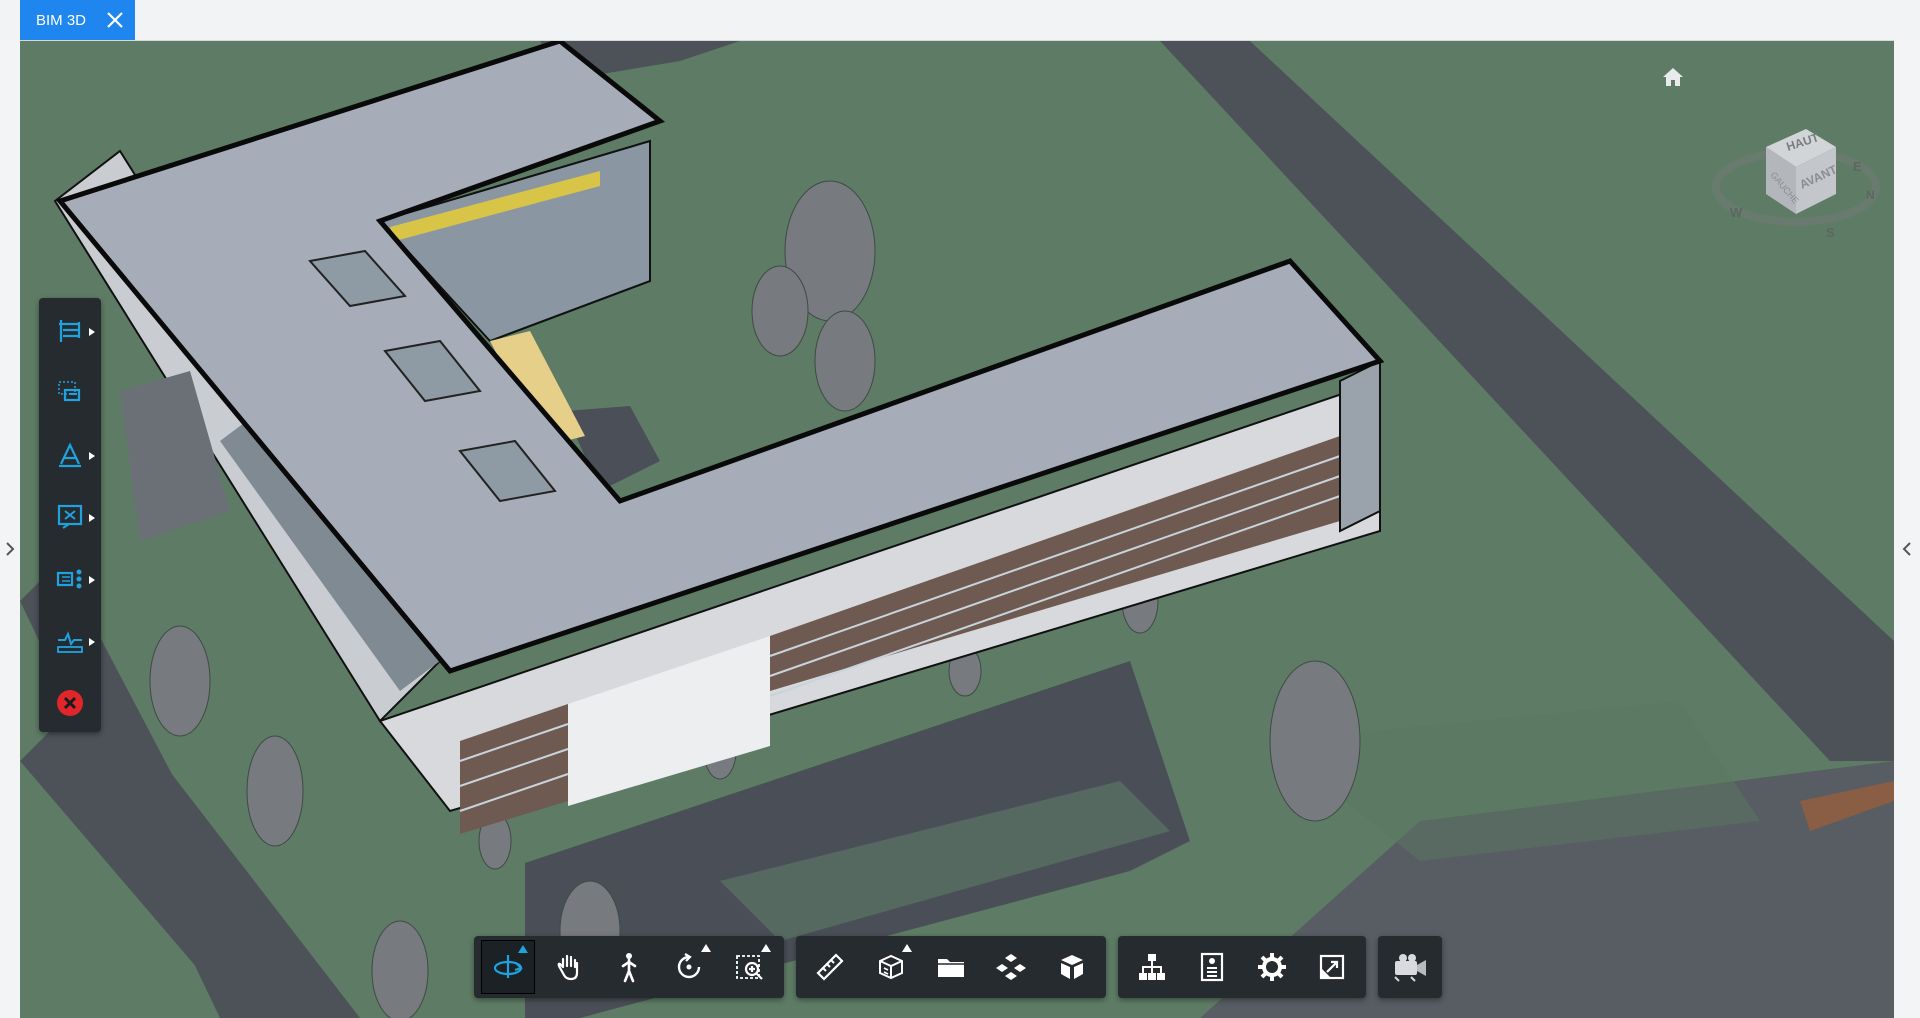  I want to click on home-icon, so click(1673, 77).